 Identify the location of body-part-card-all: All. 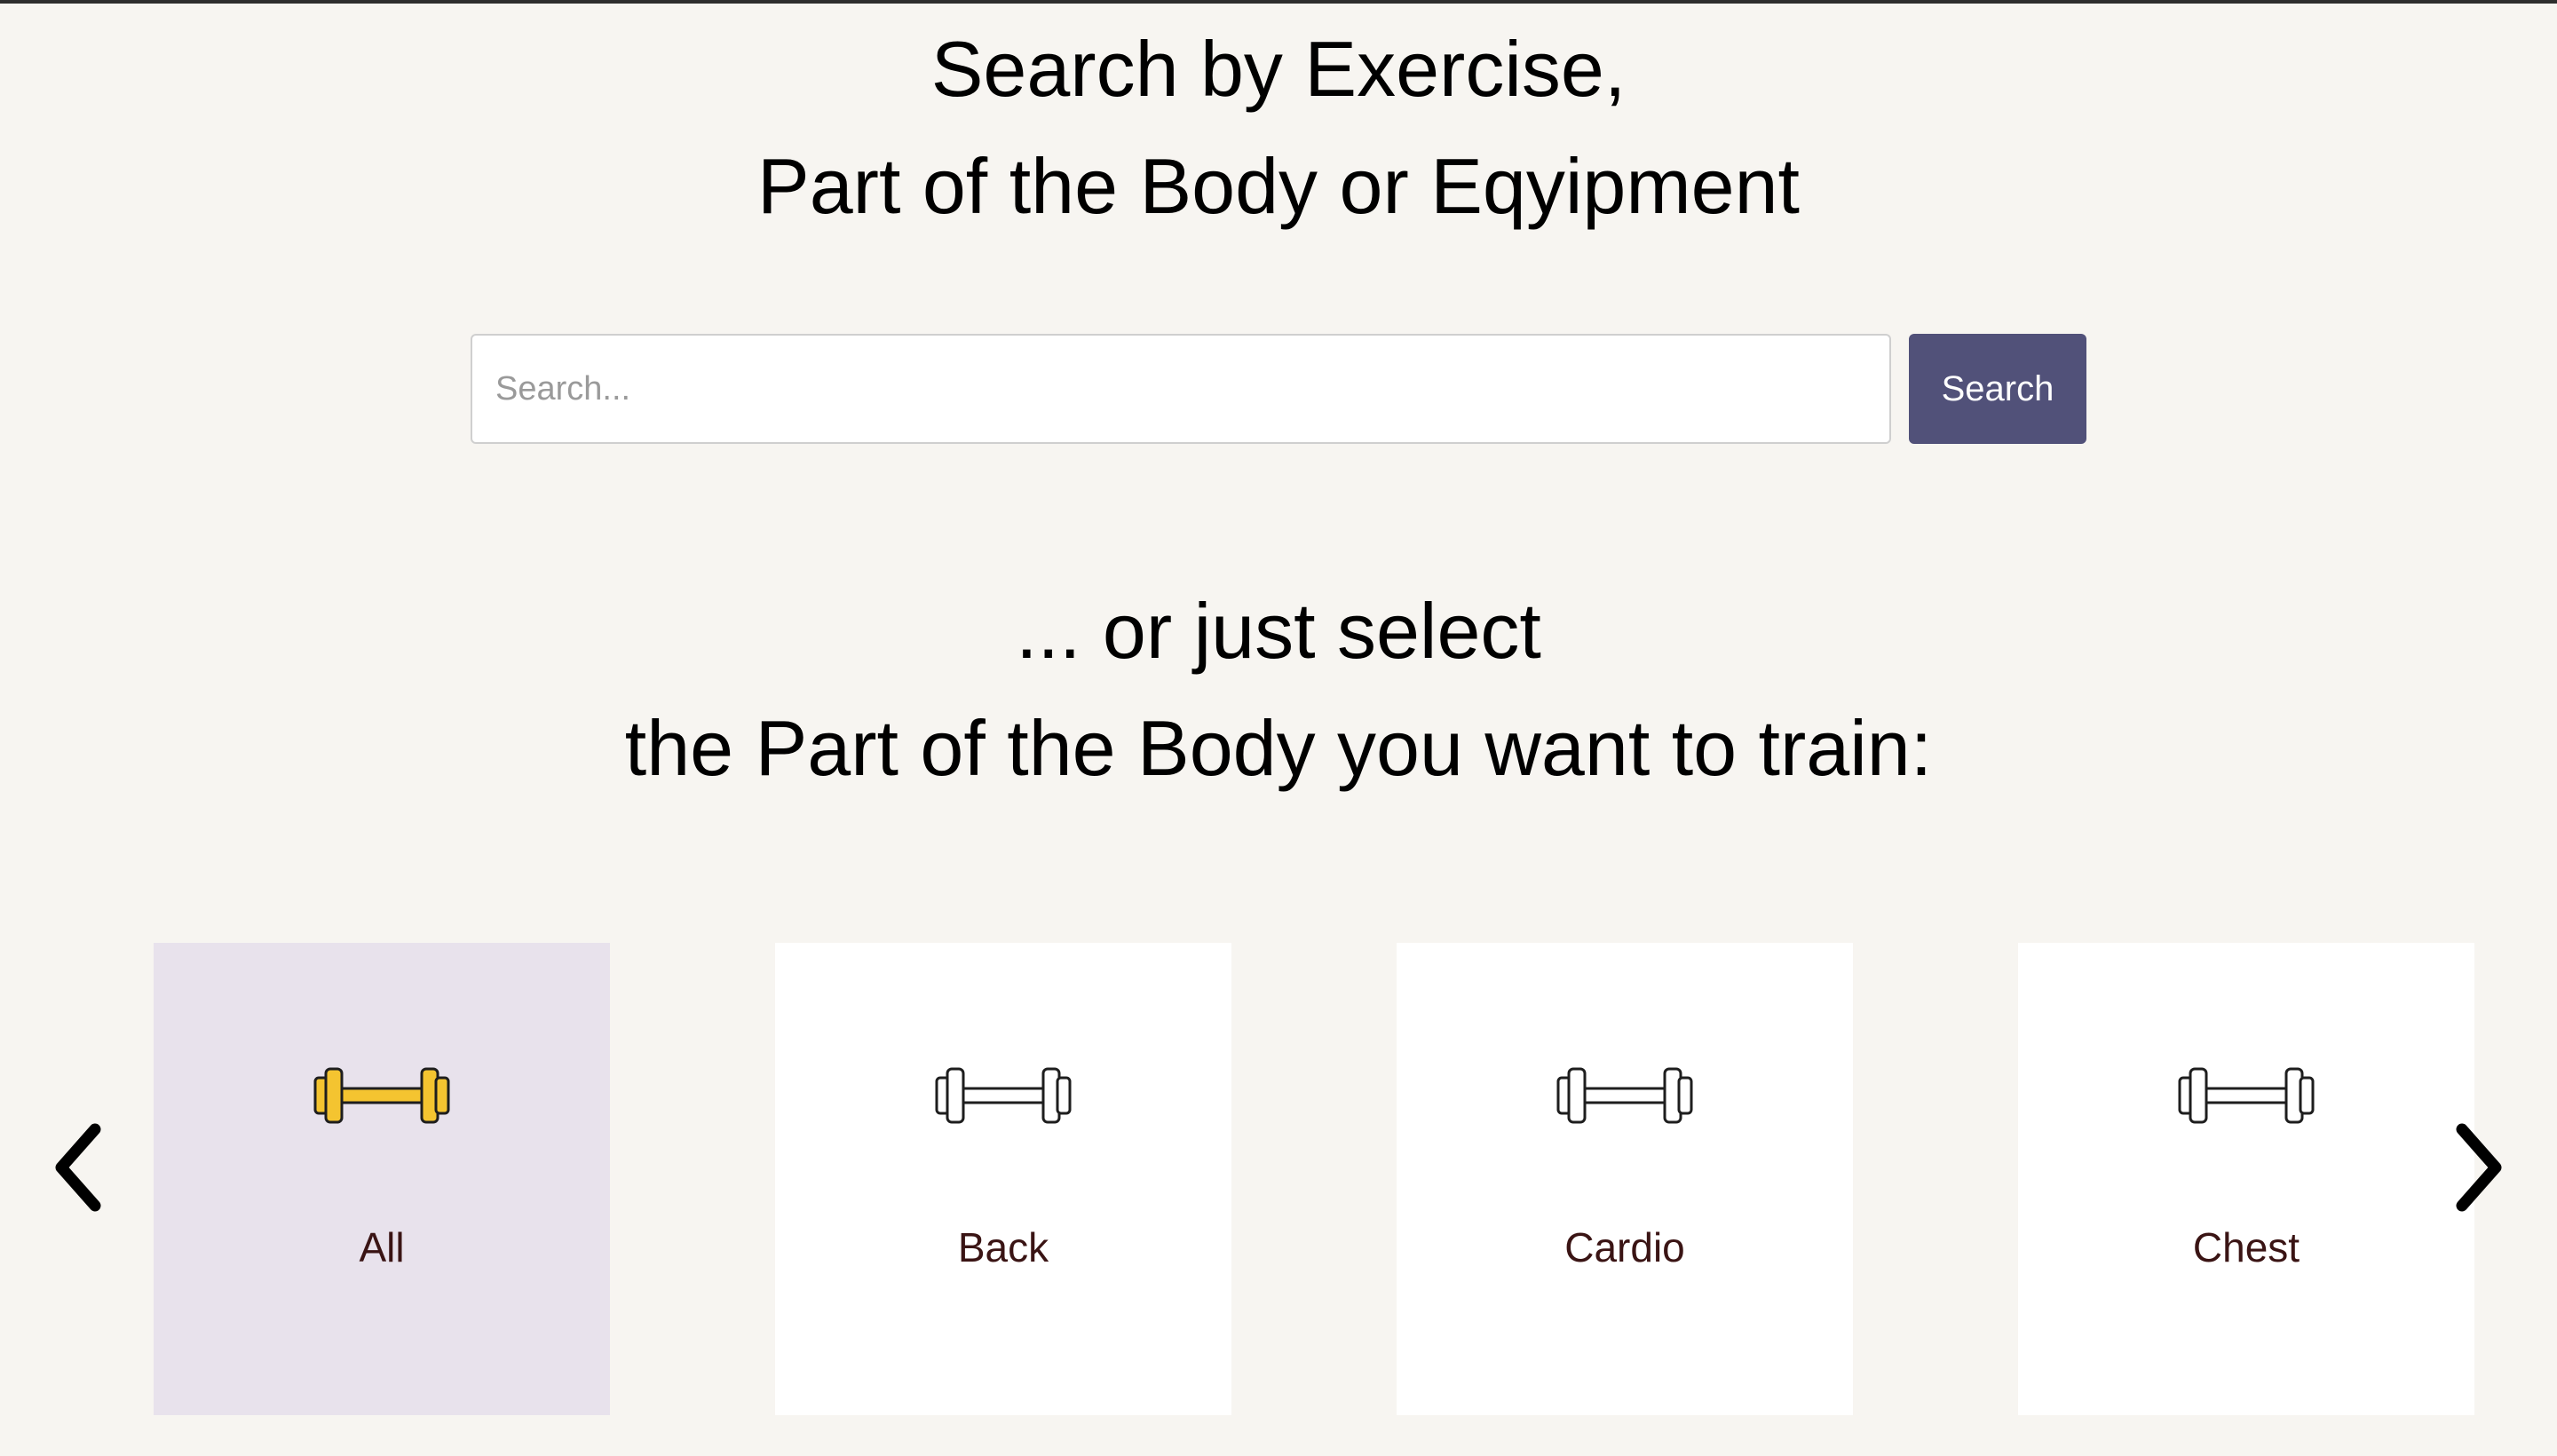
(382, 1179).